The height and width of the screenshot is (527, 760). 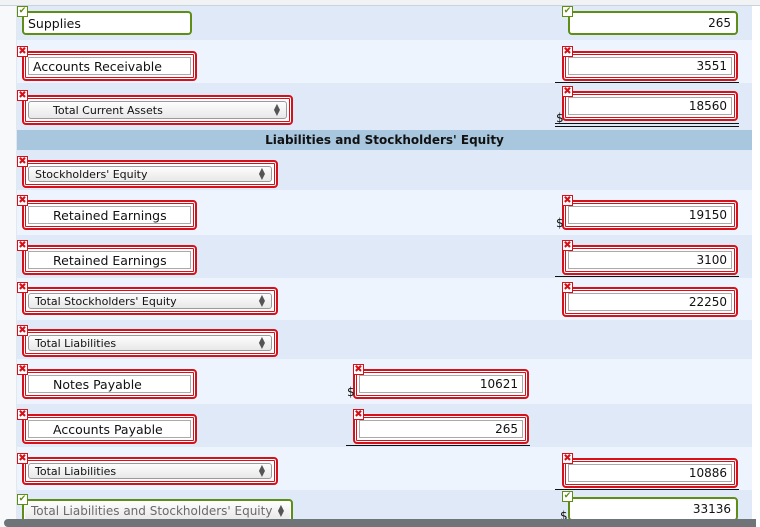 What do you see at coordinates (711, 66) in the screenshot?
I see `amount-value: 3551` at bounding box center [711, 66].